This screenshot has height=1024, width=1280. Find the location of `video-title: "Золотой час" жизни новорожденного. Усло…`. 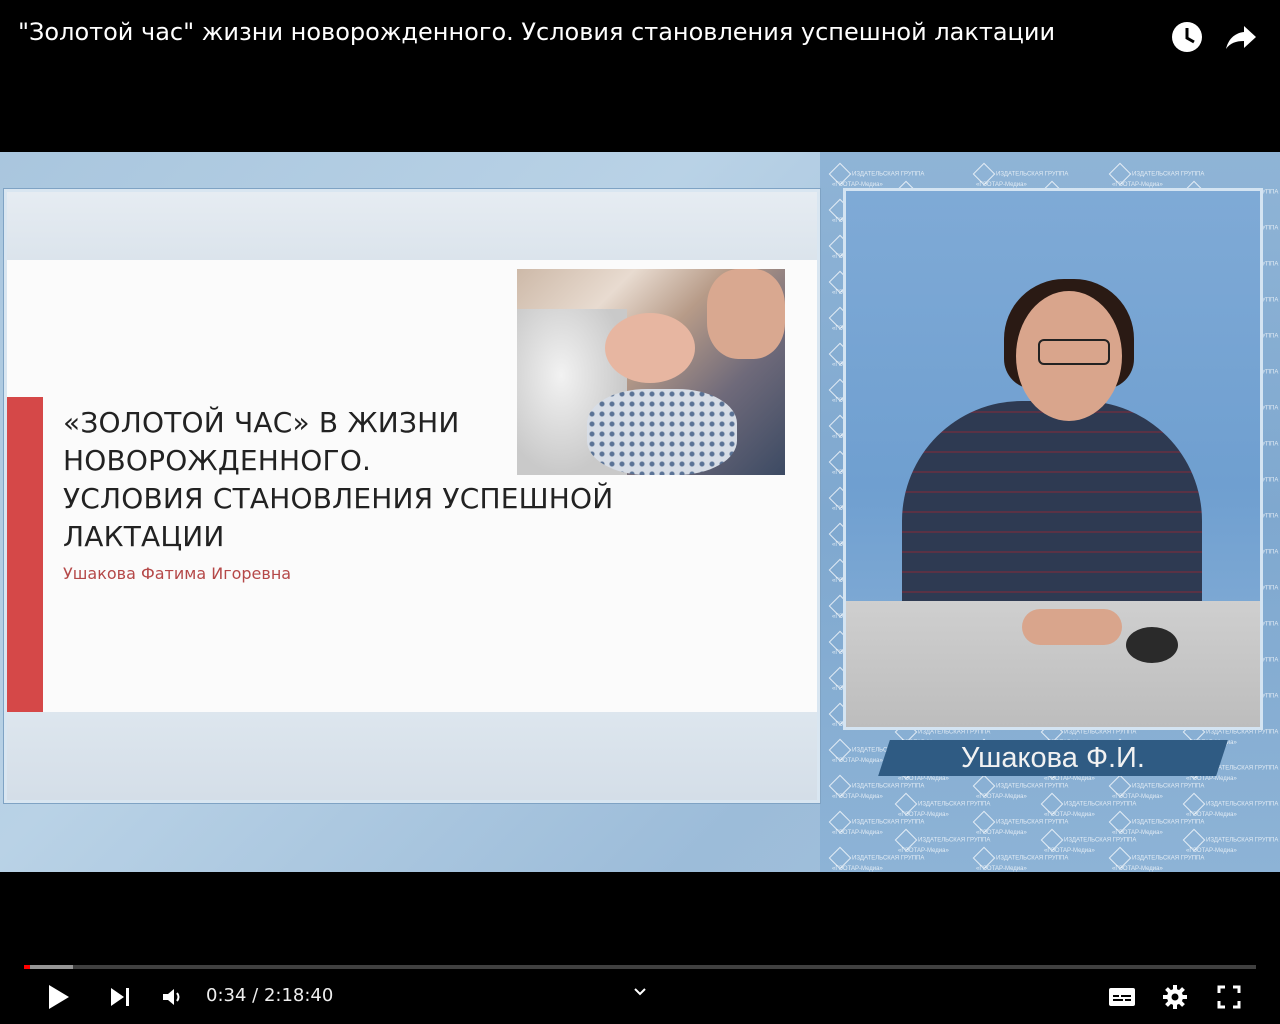

video-title: "Золотой час" жизни новорожденного. Усло… is located at coordinates (536, 32).